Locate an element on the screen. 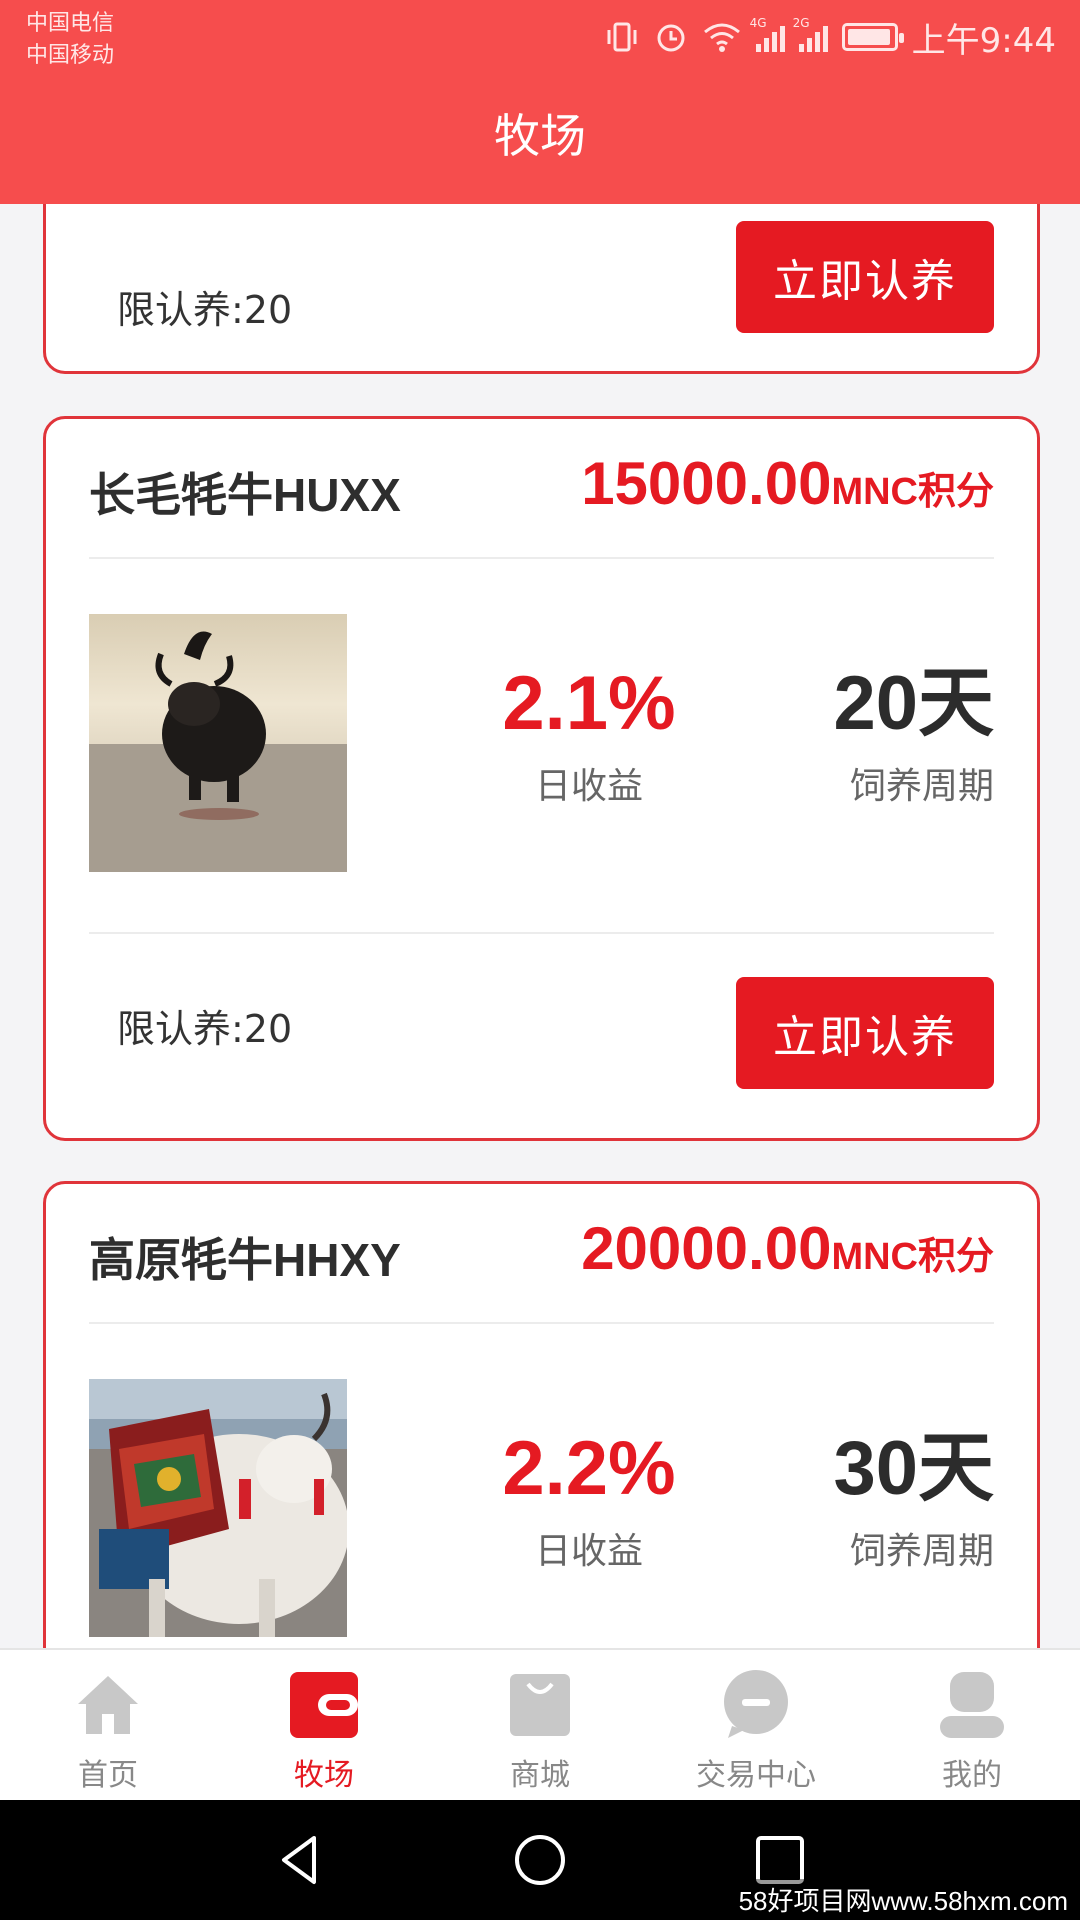 Image resolution: width=1080 pixels, height=1920 pixels. card-body: 2.2% 日收益 30天 饲养周期 is located at coordinates (541, 1486).